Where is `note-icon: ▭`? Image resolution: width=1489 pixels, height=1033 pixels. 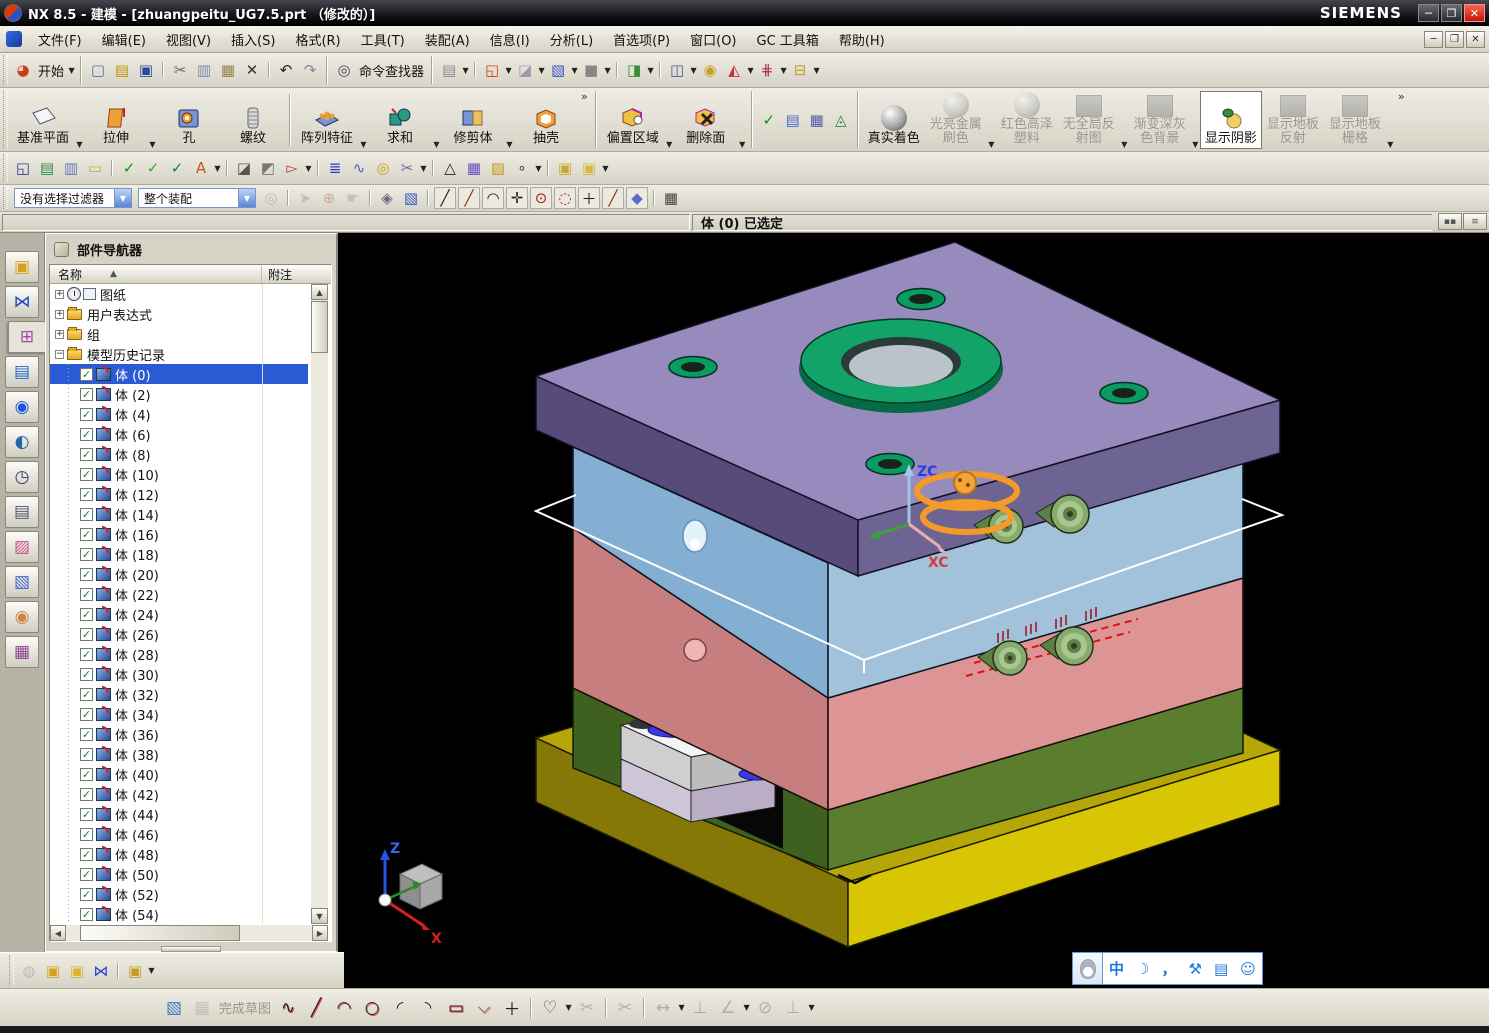 note-icon: ▭ is located at coordinates (95, 168).